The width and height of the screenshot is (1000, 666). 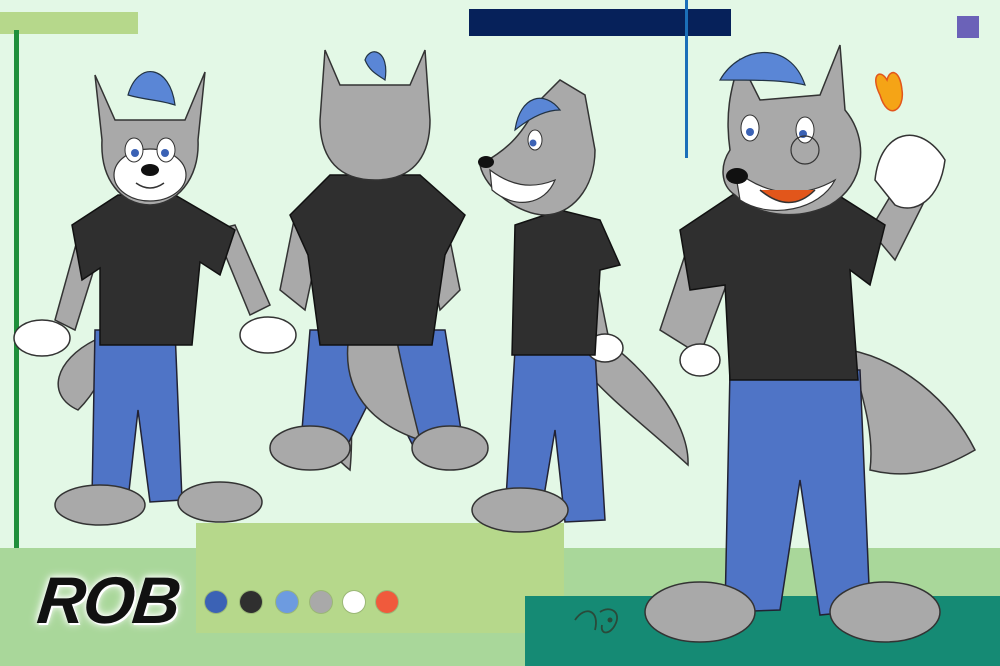 What do you see at coordinates (387, 602) in the screenshot?
I see `swatch-accent-orange` at bounding box center [387, 602].